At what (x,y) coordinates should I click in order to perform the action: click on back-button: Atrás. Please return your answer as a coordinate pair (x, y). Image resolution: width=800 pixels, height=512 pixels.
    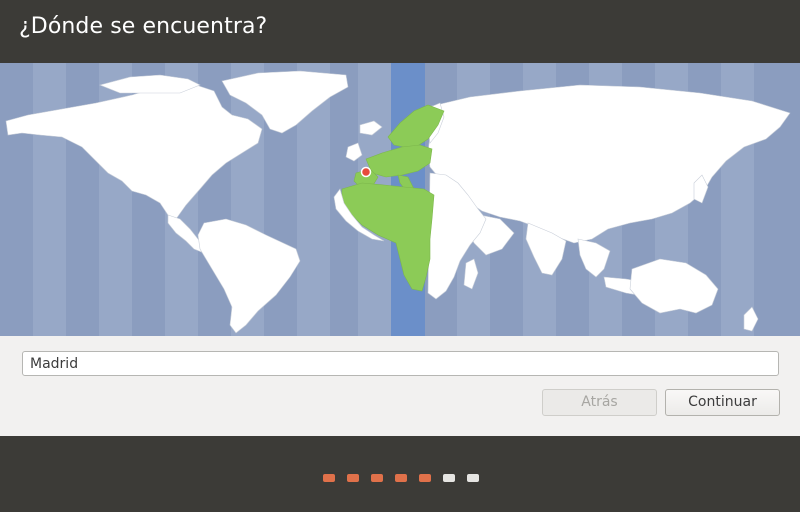
    Looking at the image, I should click on (599, 402).